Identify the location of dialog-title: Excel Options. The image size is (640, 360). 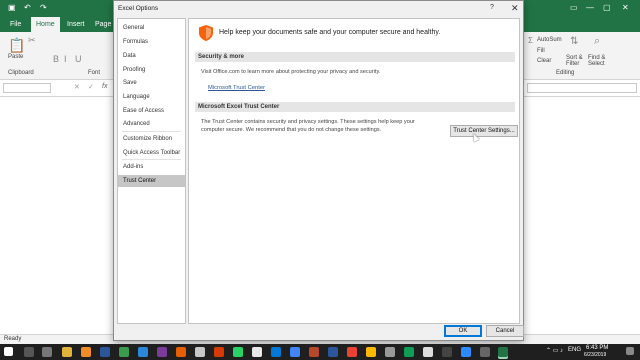
(138, 8).